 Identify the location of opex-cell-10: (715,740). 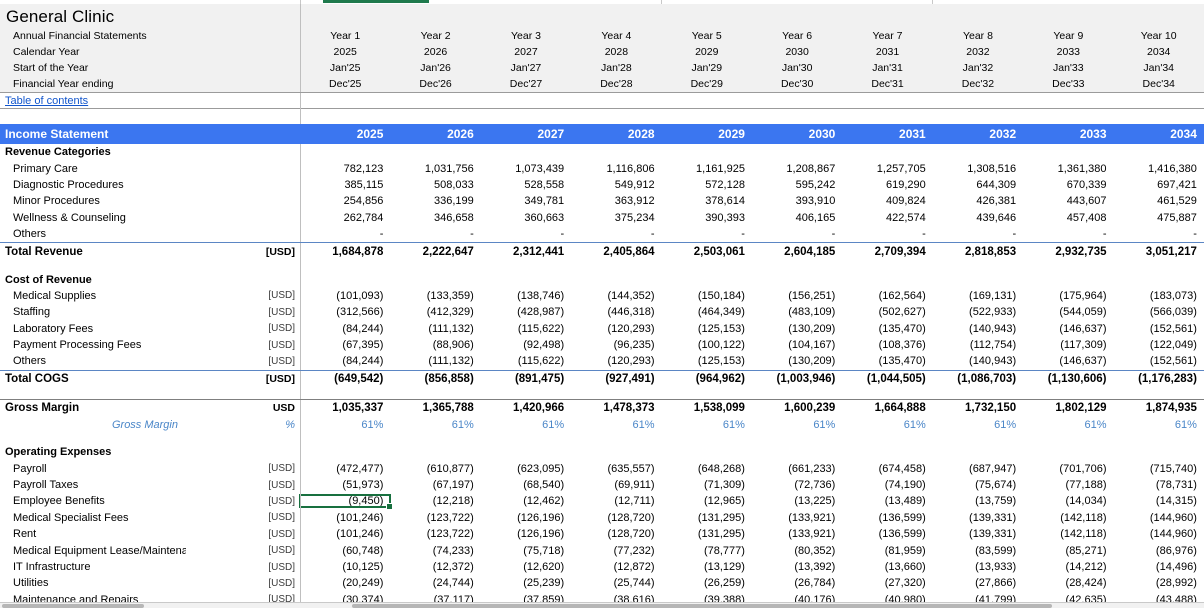
(1159, 469).